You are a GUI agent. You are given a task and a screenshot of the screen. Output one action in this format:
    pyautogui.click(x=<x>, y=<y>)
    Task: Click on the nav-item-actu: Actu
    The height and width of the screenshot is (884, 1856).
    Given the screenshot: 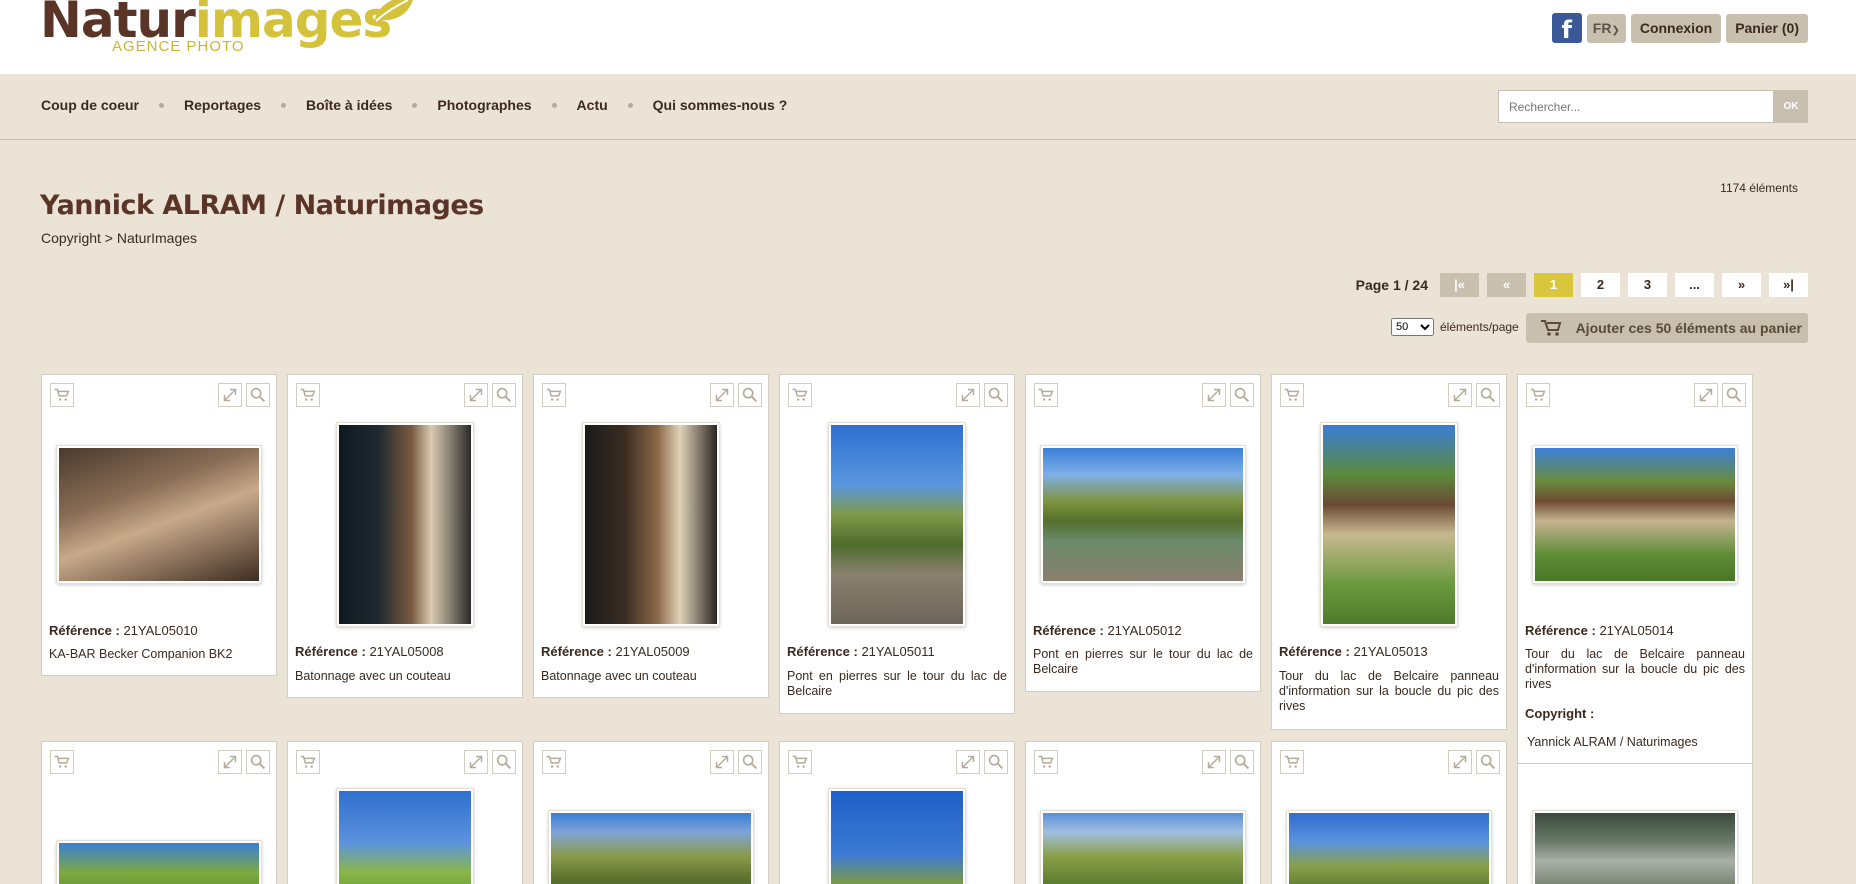 What is the action you would take?
    pyautogui.click(x=592, y=105)
    